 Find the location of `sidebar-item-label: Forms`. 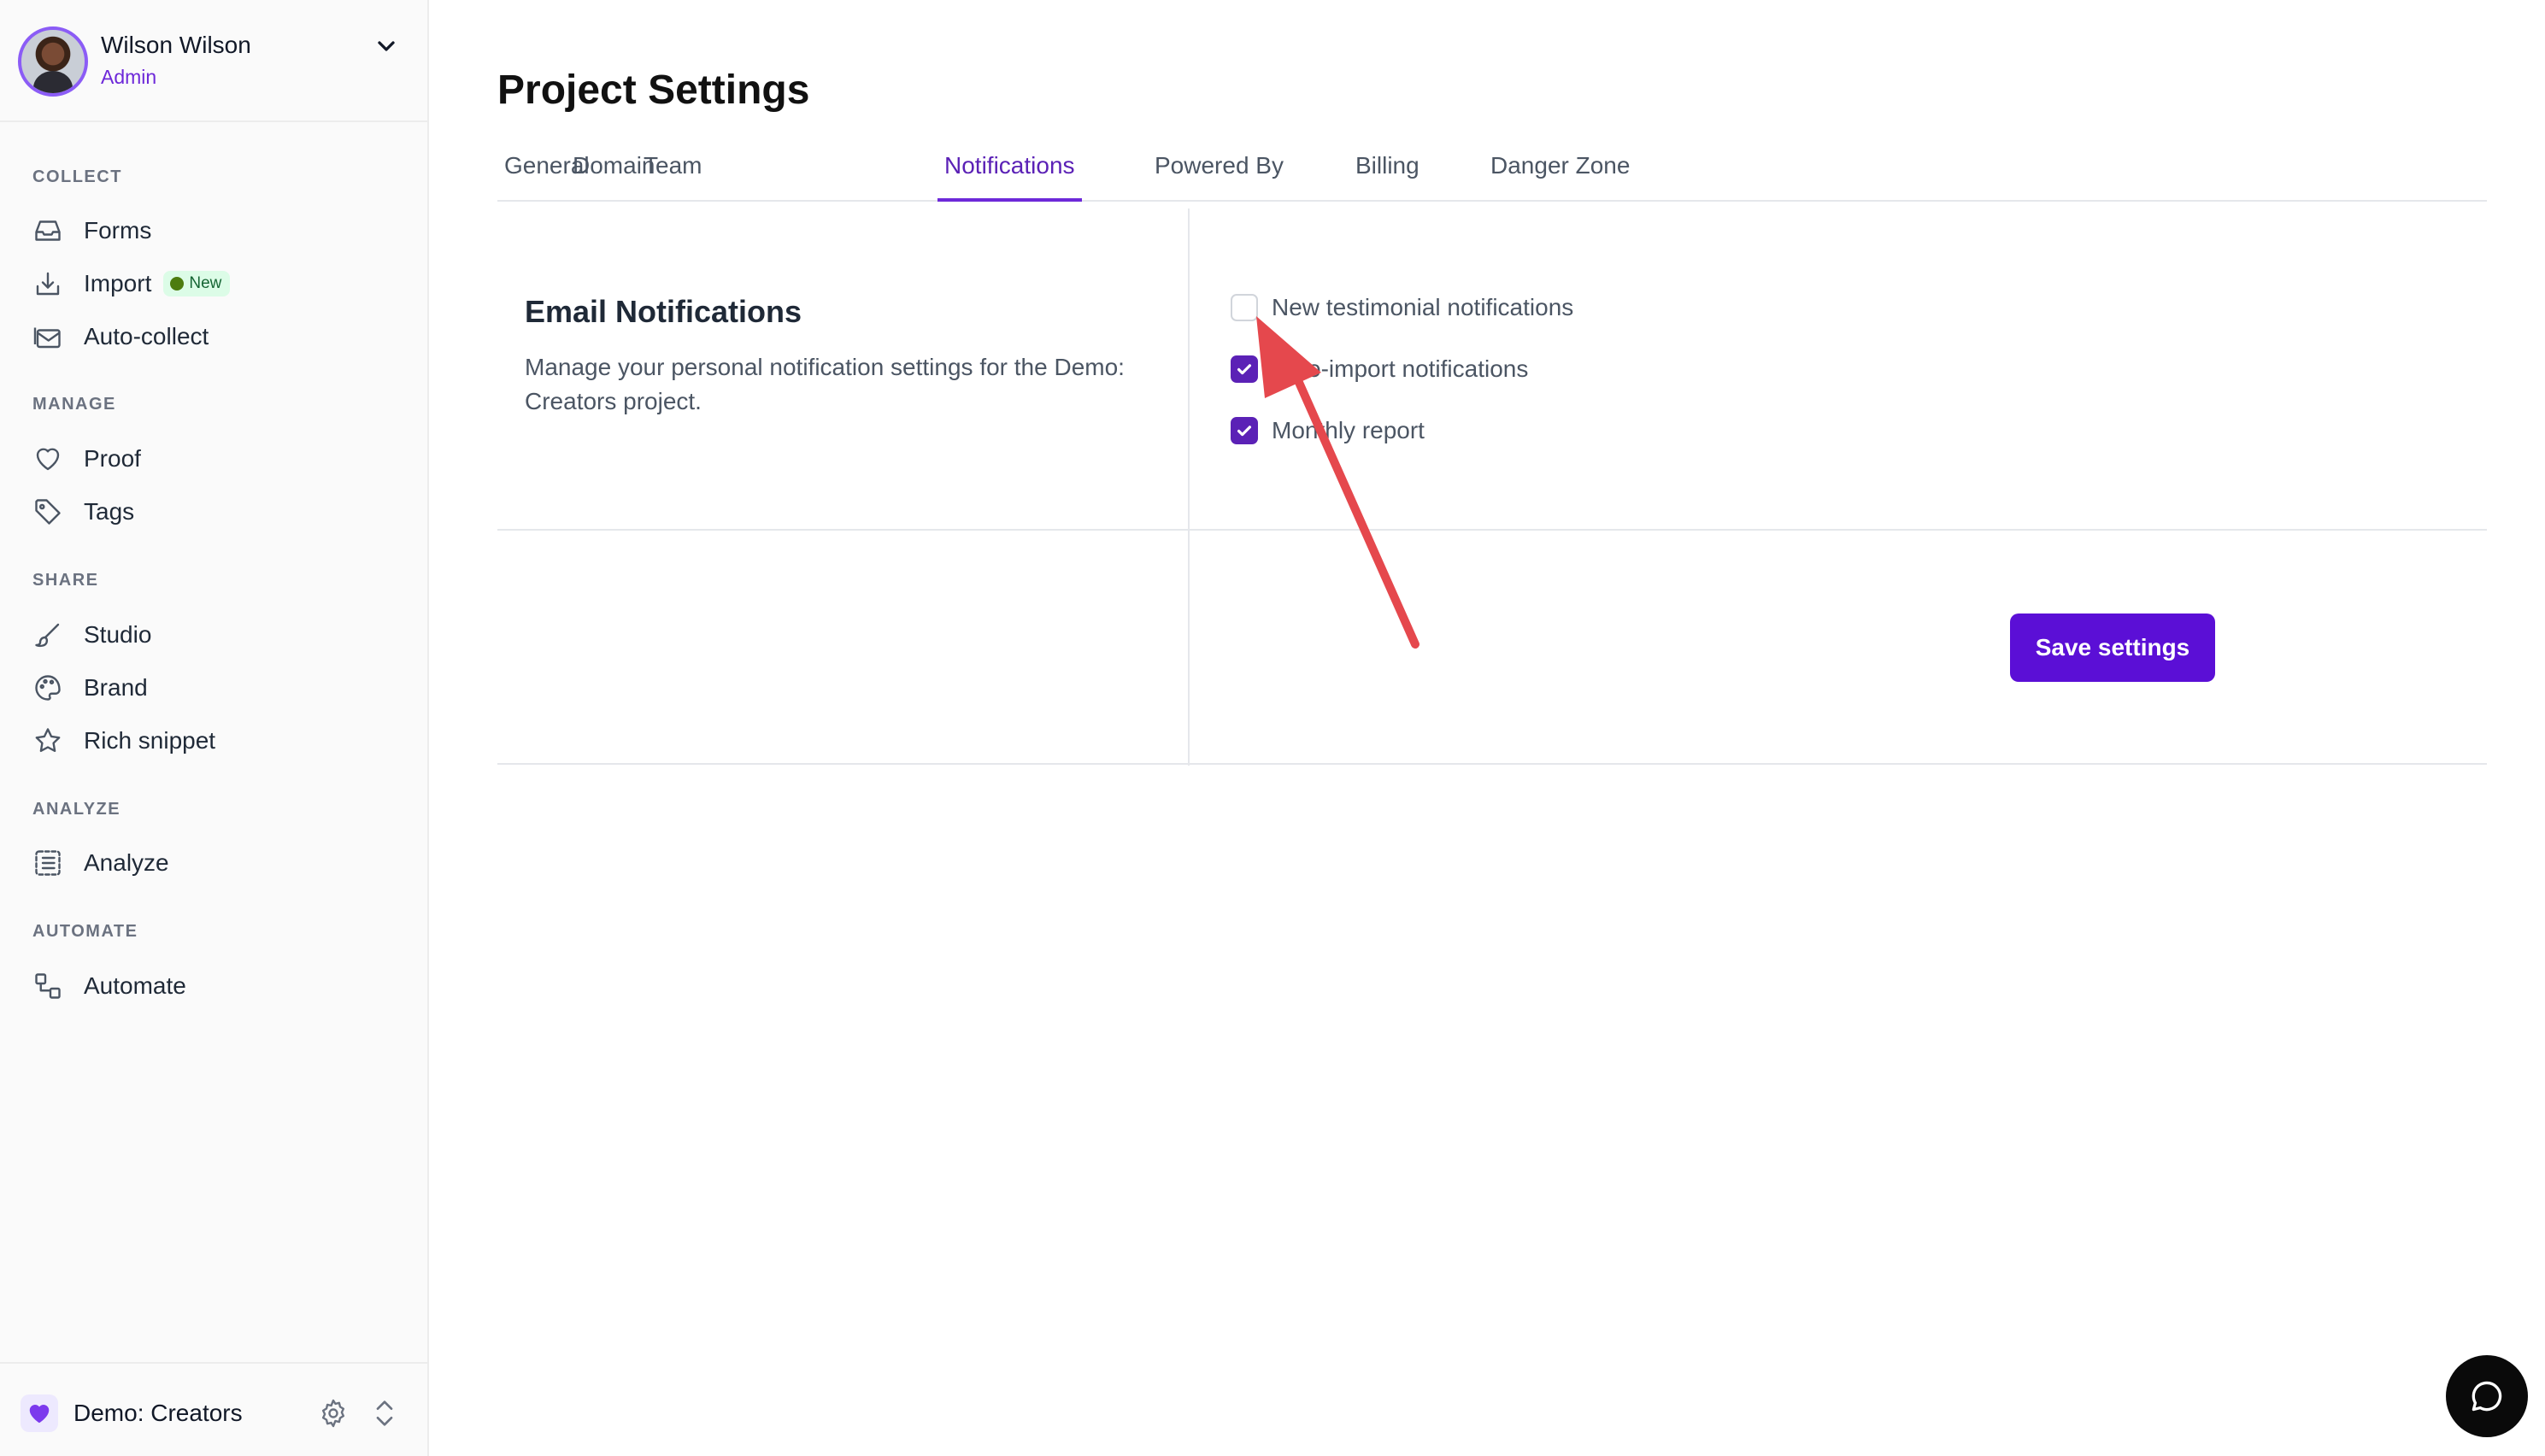

sidebar-item-label: Forms is located at coordinates (118, 230).